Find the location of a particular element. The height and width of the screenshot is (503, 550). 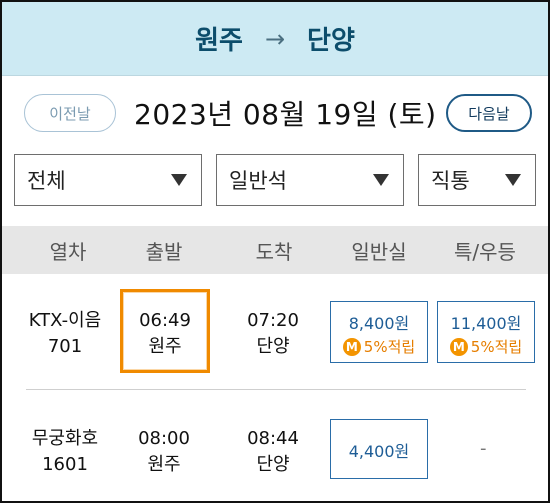

row-divider is located at coordinates (276, 389).